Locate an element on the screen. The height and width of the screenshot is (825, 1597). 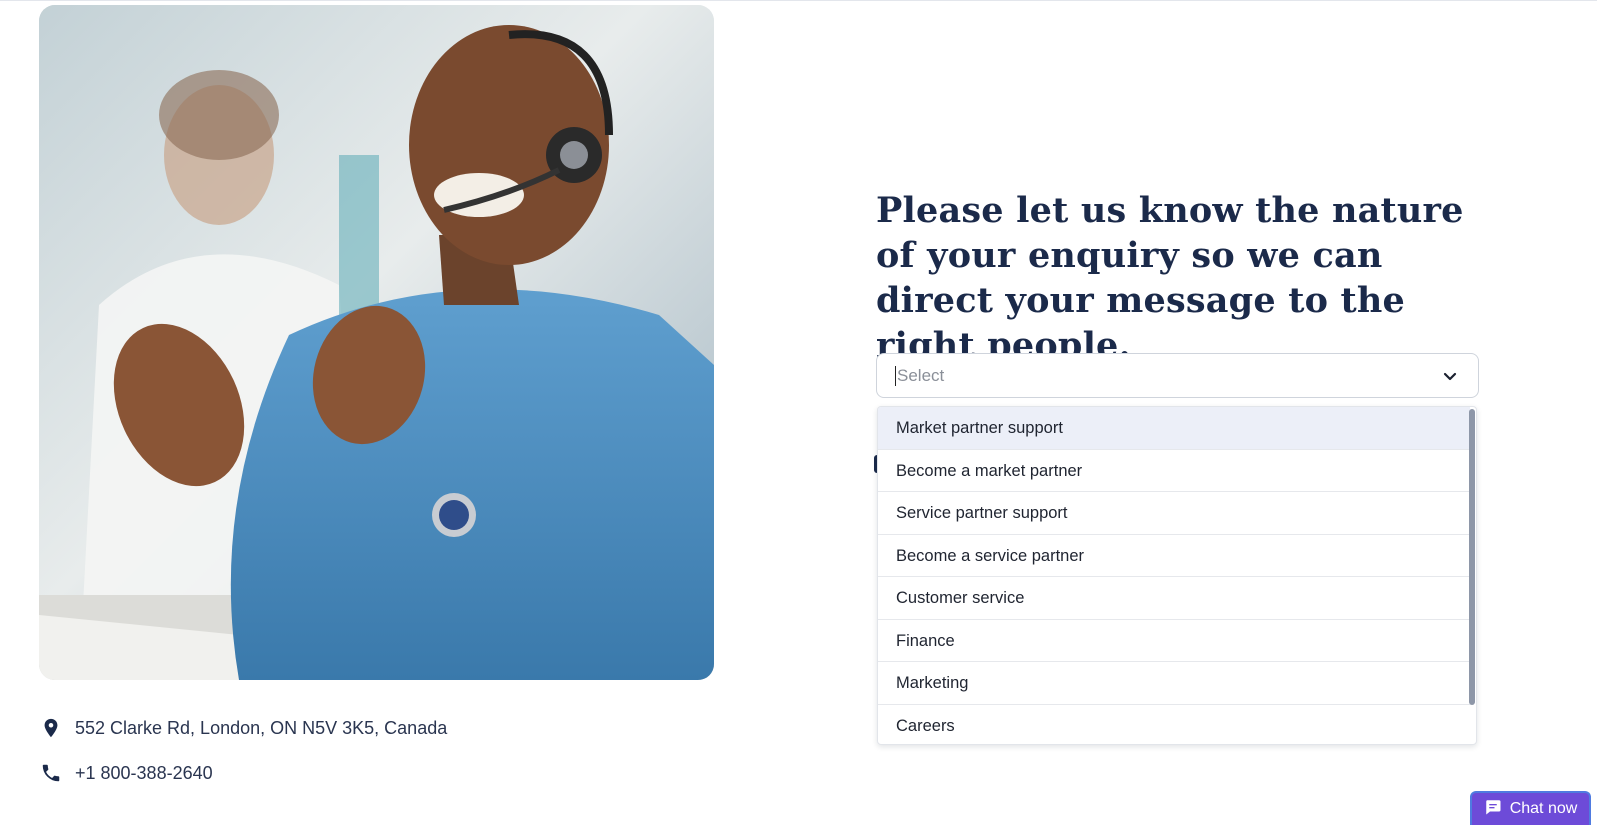
text-cursor is located at coordinates (895, 375).